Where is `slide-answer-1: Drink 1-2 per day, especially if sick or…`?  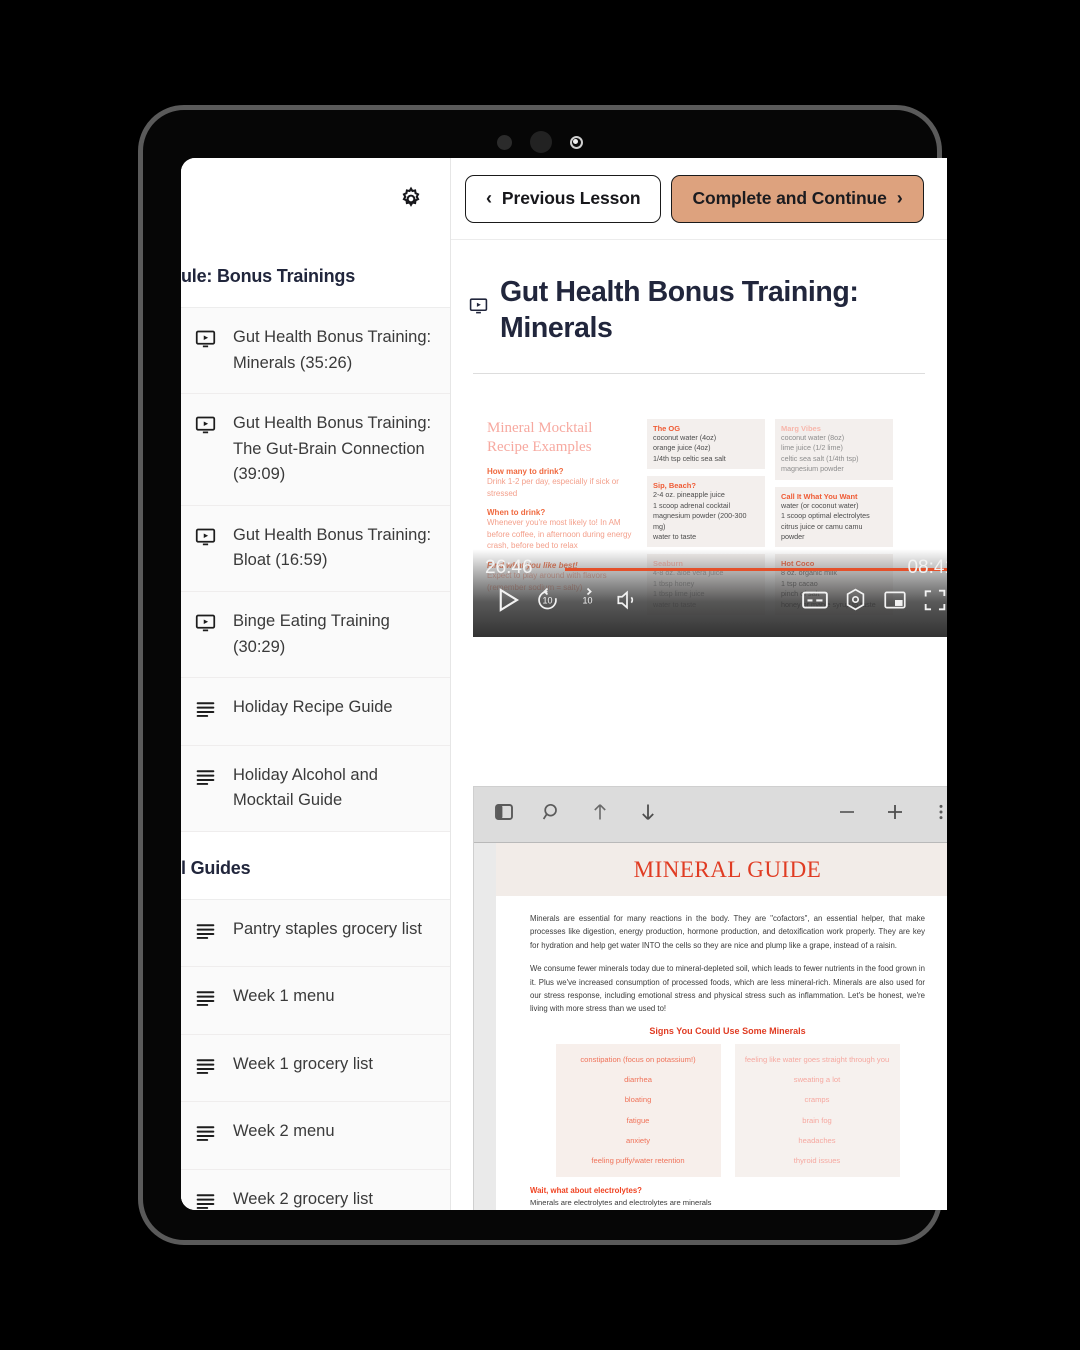
slide-answer-1: Drink 1-2 per day, especially if sick or… is located at coordinates (553, 487).